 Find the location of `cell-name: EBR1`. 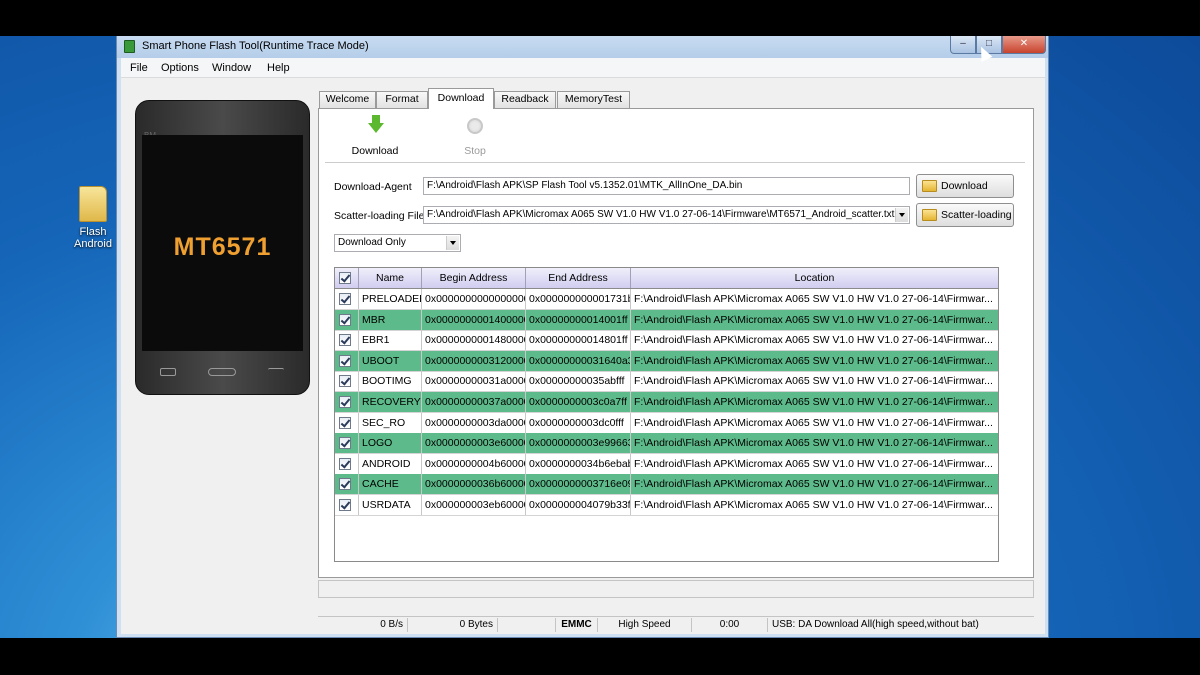

cell-name: EBR1 is located at coordinates (390, 340).